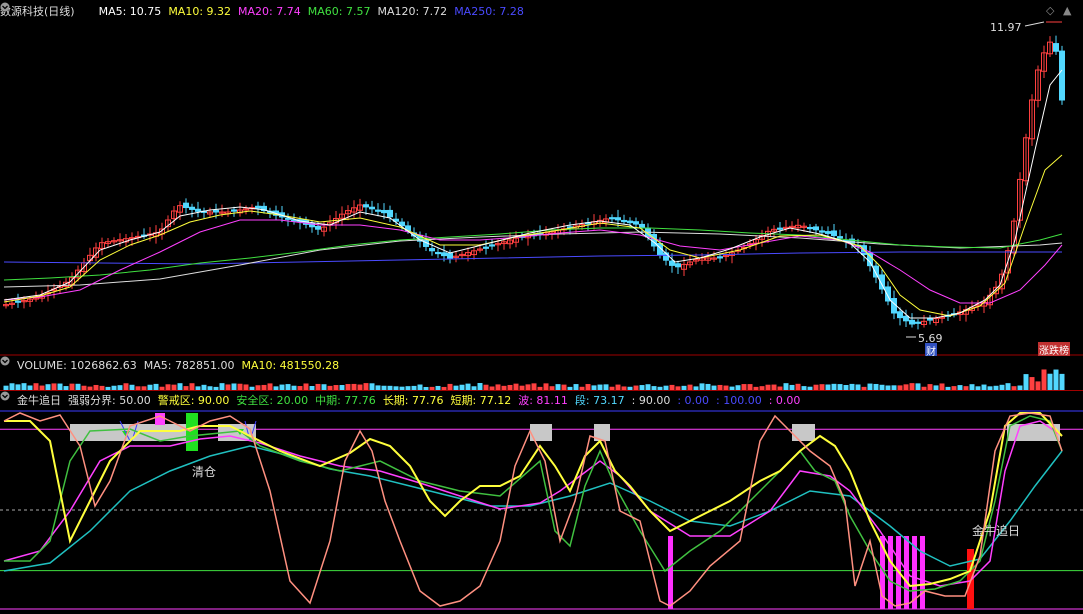 This screenshot has height=614, width=1083. I want to click on high-price-label: 11.97, so click(1006, 27).